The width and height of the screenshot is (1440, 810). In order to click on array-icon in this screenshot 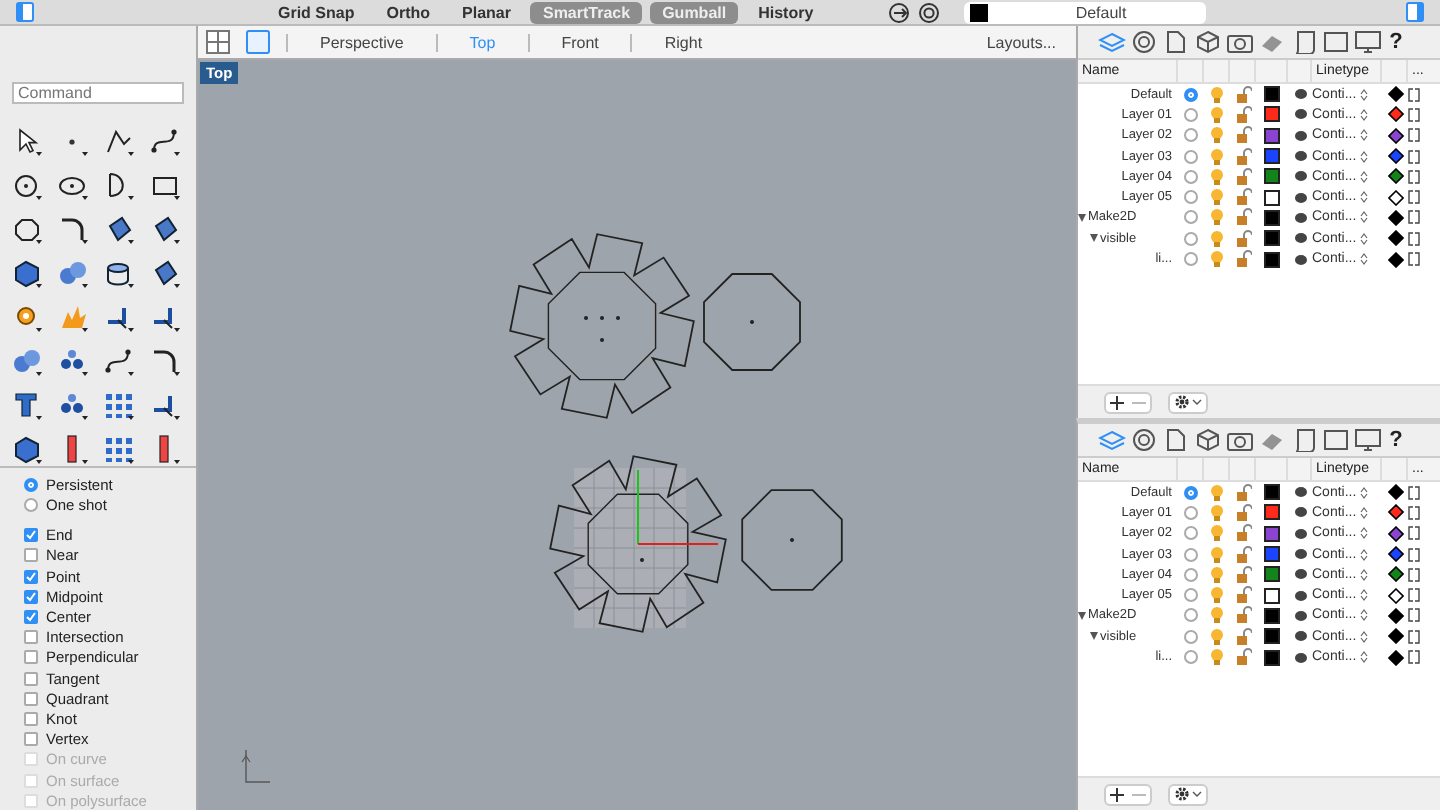, I will do `click(119, 405)`.